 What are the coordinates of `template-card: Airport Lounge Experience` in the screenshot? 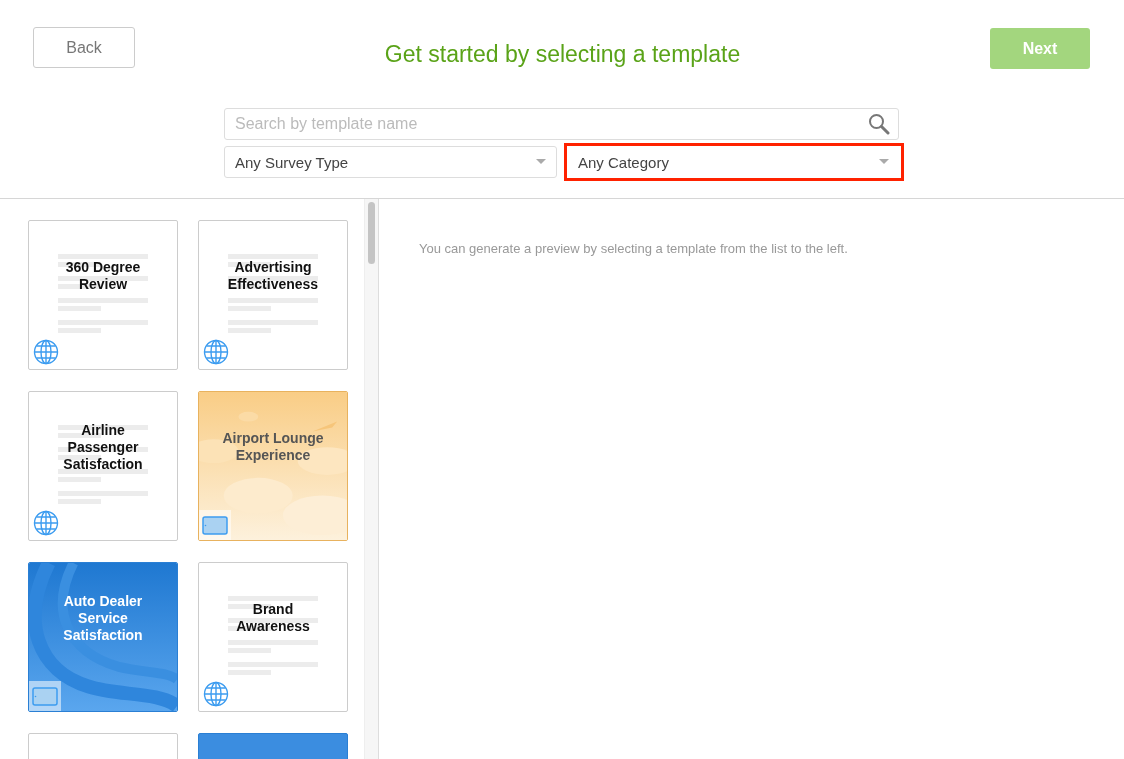 It's located at (273, 466).